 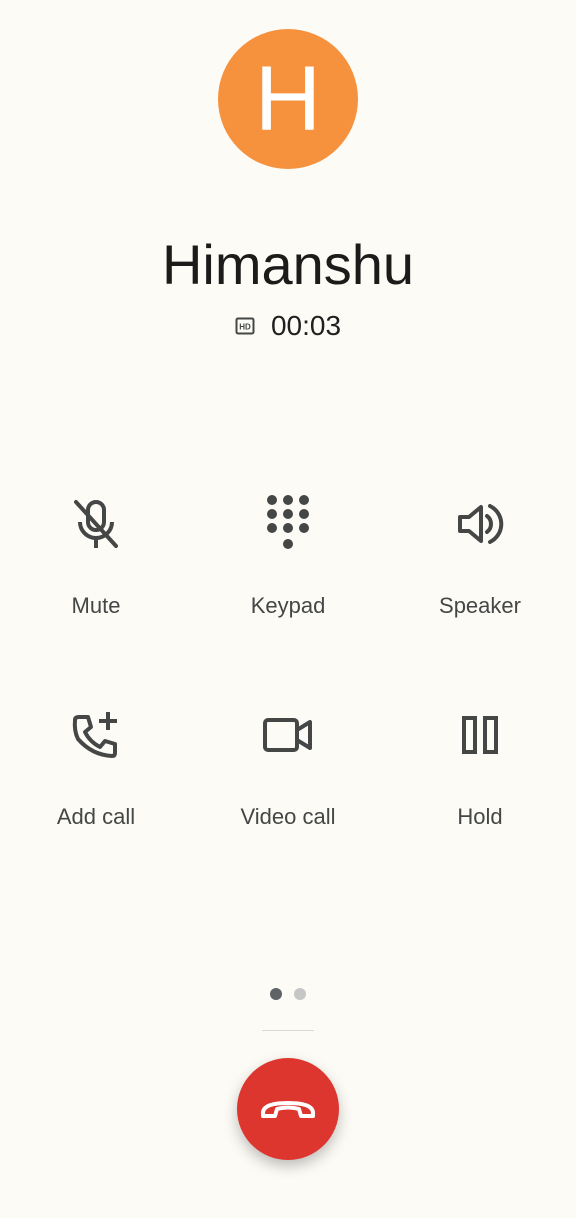 I want to click on video-call-button: Video call, so click(x=288, y=771).